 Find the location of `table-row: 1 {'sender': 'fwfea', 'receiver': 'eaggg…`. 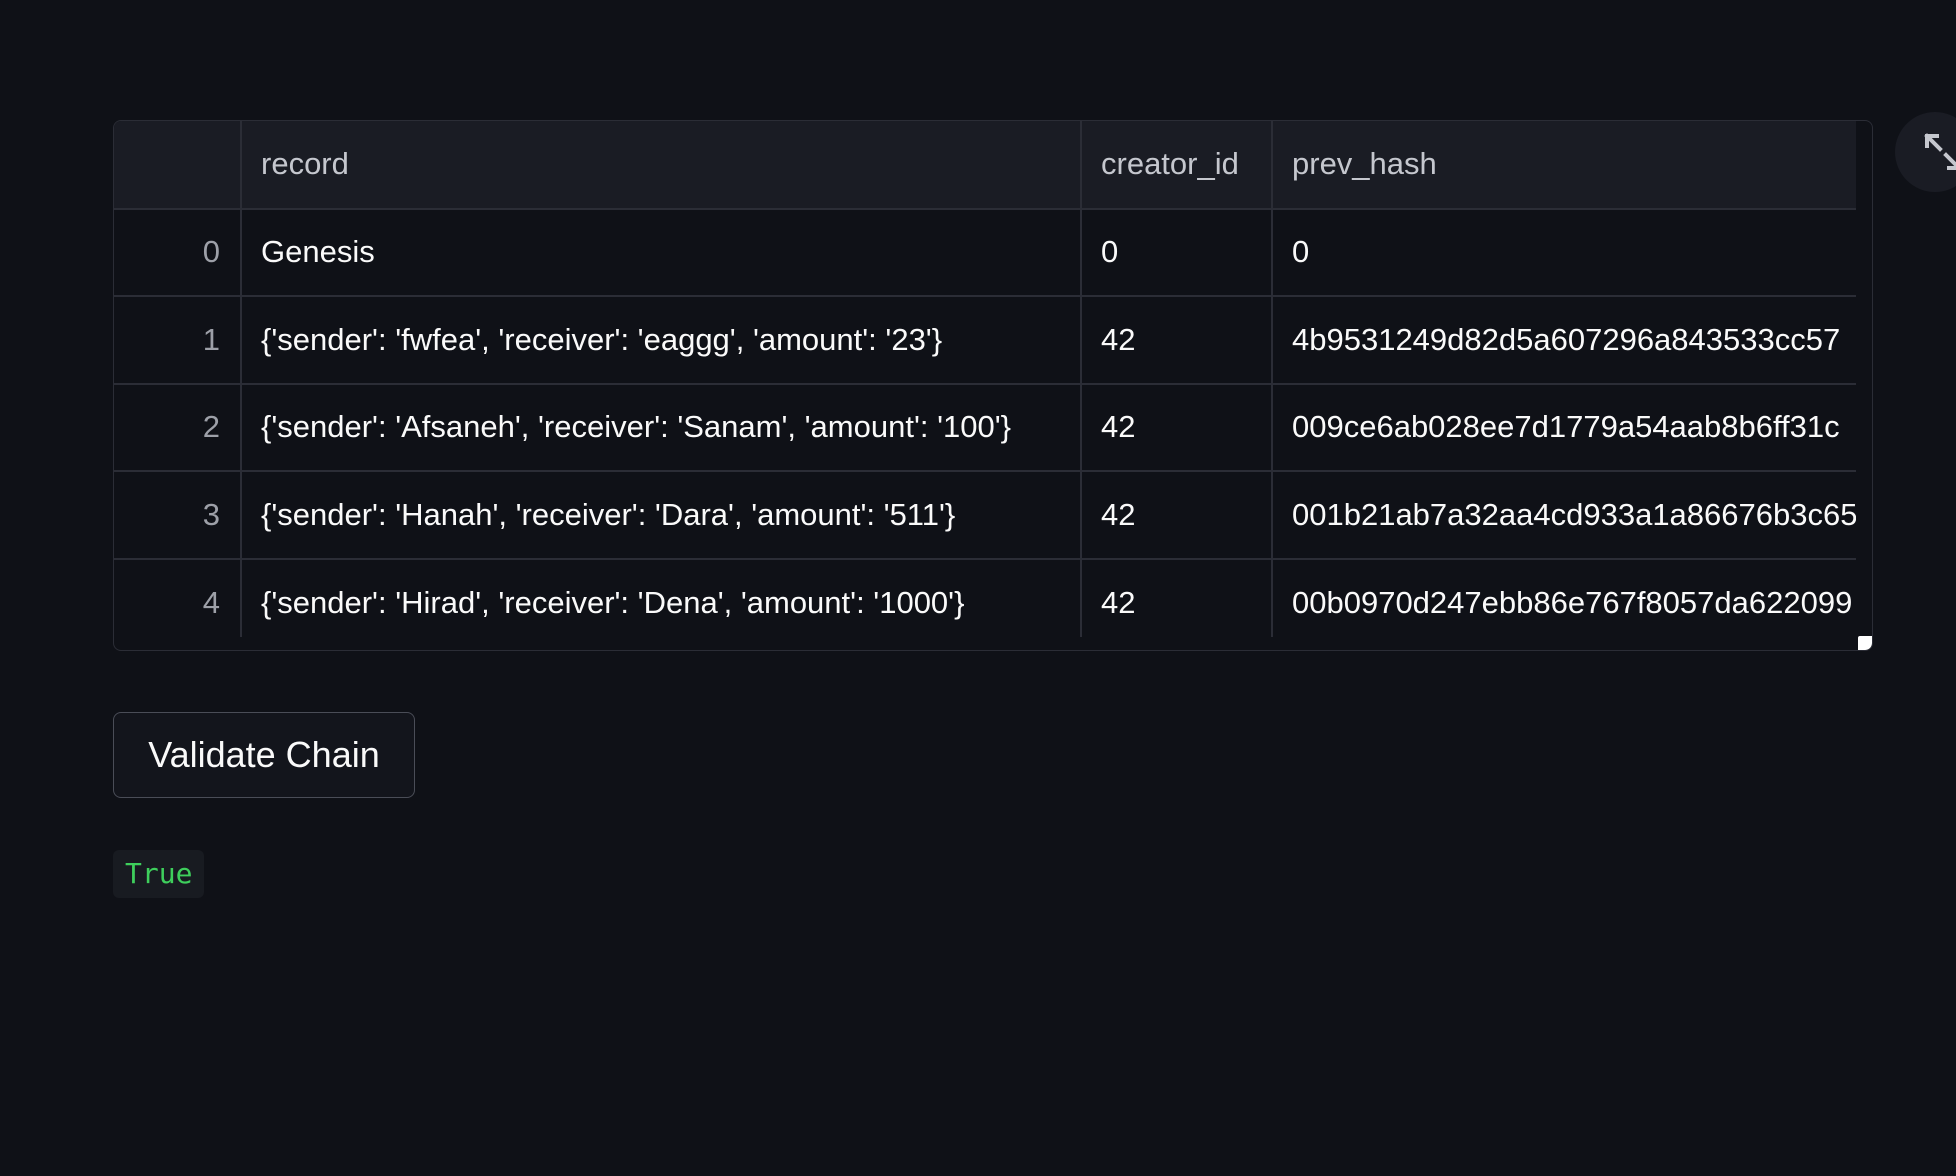

table-row: 1 {'sender': 'fwfea', 'receiver': 'eaggg… is located at coordinates (985, 340).